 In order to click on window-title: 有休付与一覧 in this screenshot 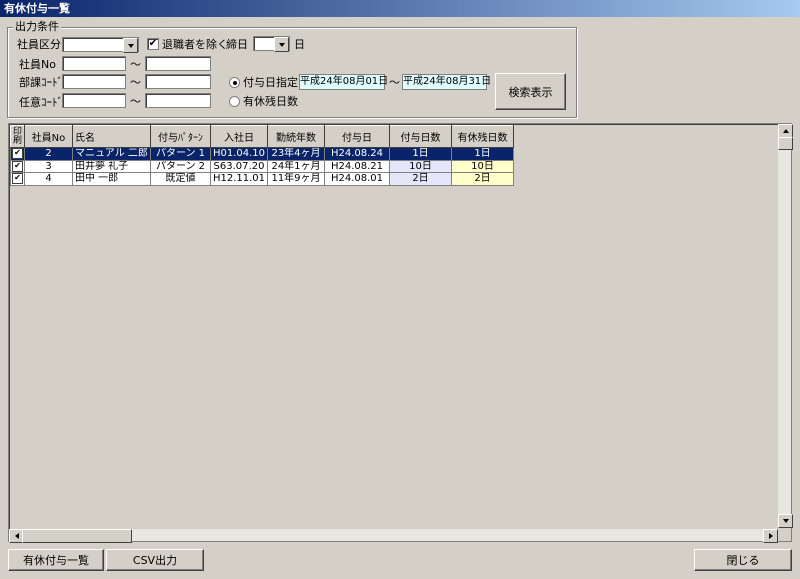, I will do `click(400, 8)`.